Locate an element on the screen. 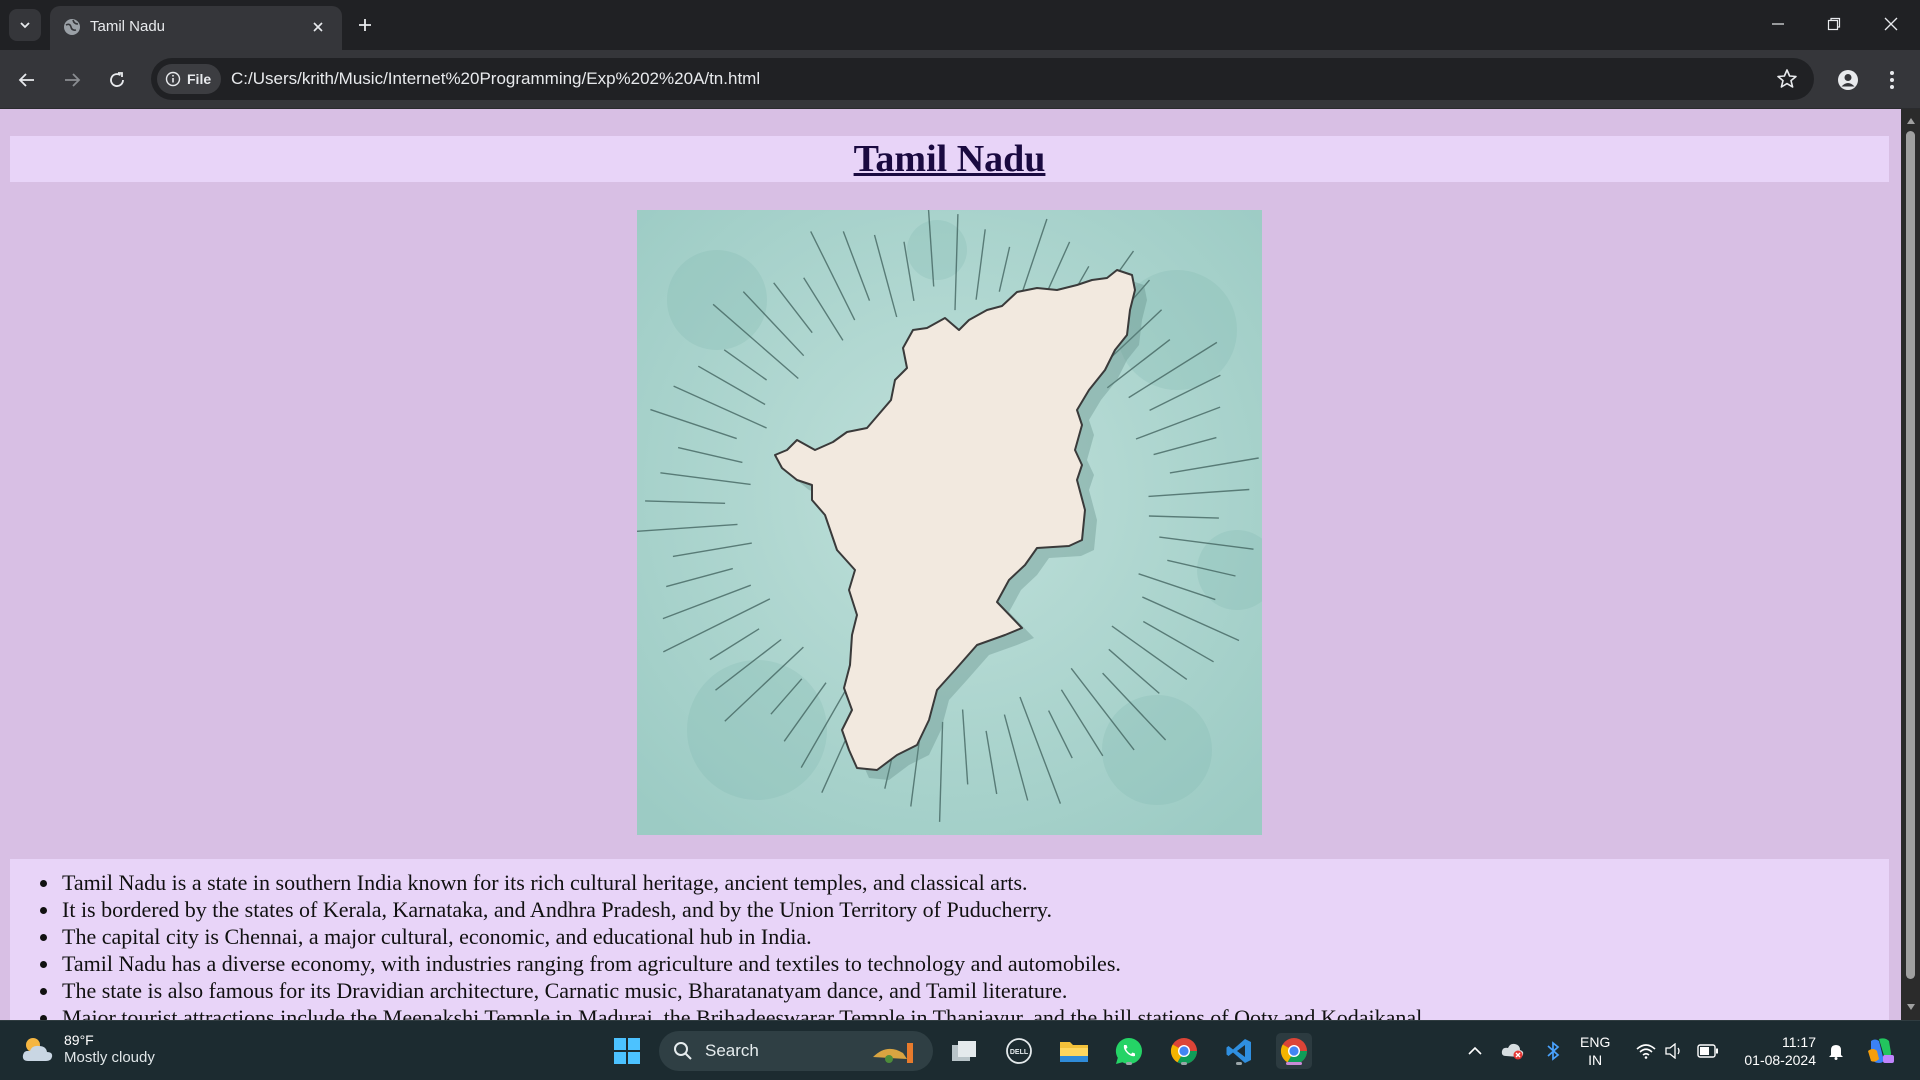 The height and width of the screenshot is (1080, 1920). dell-icon: DELL is located at coordinates (1019, 1051).